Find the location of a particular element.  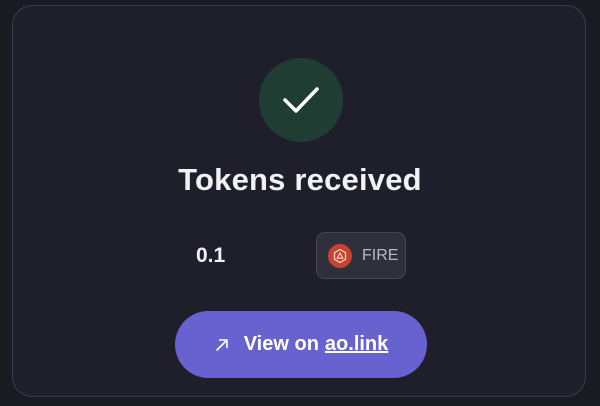

dialog-title: Tokens received is located at coordinates (300, 179).